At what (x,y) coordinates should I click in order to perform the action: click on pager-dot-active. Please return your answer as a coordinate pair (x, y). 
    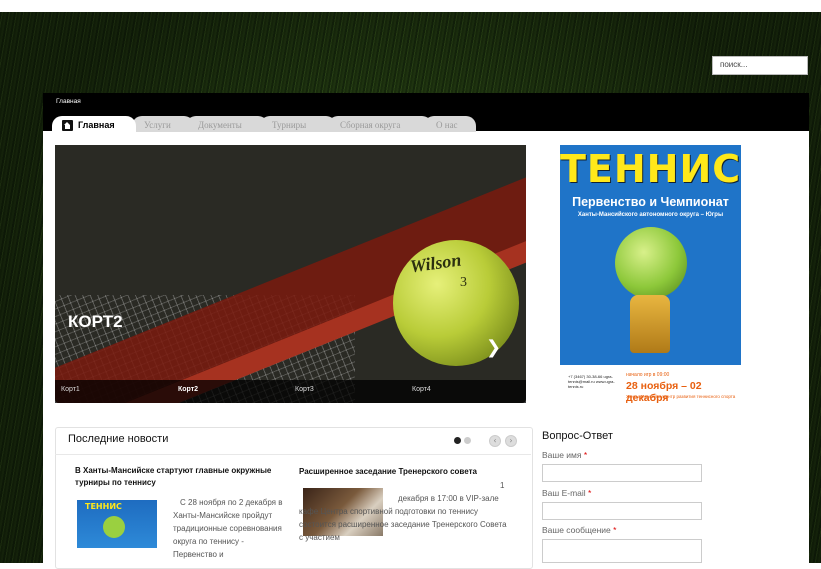
    Looking at the image, I should click on (457, 440).